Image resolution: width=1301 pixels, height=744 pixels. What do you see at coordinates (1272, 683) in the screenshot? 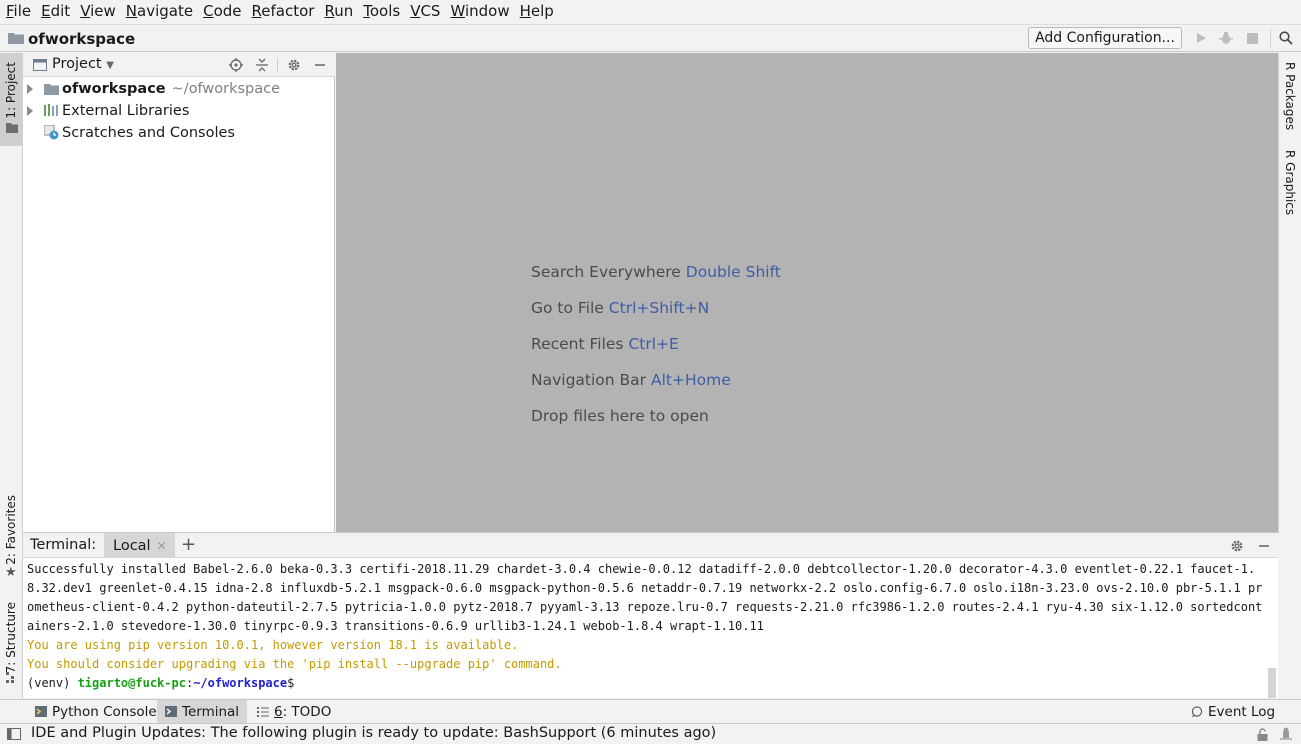
I see `terminal-scrollbar` at bounding box center [1272, 683].